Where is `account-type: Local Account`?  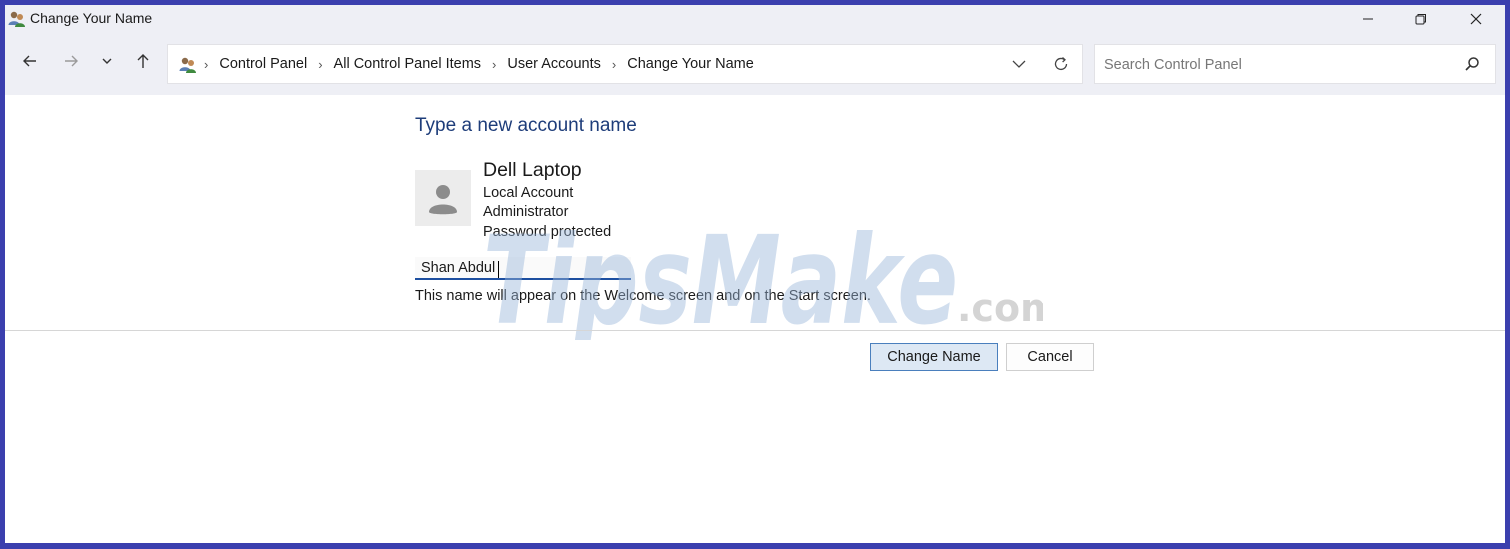 account-type: Local Account is located at coordinates (528, 193).